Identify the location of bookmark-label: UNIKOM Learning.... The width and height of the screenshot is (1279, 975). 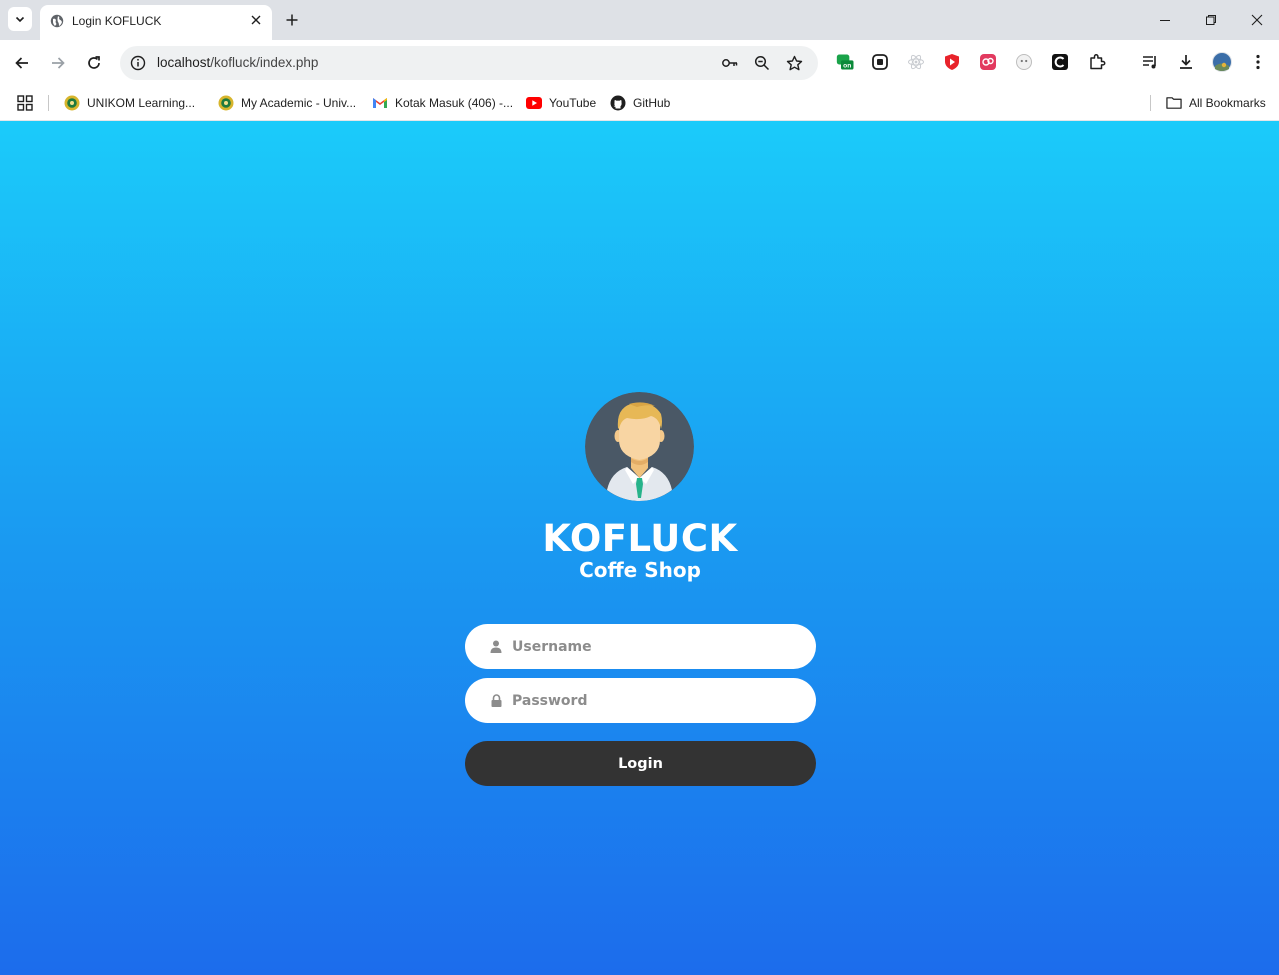
(141, 103).